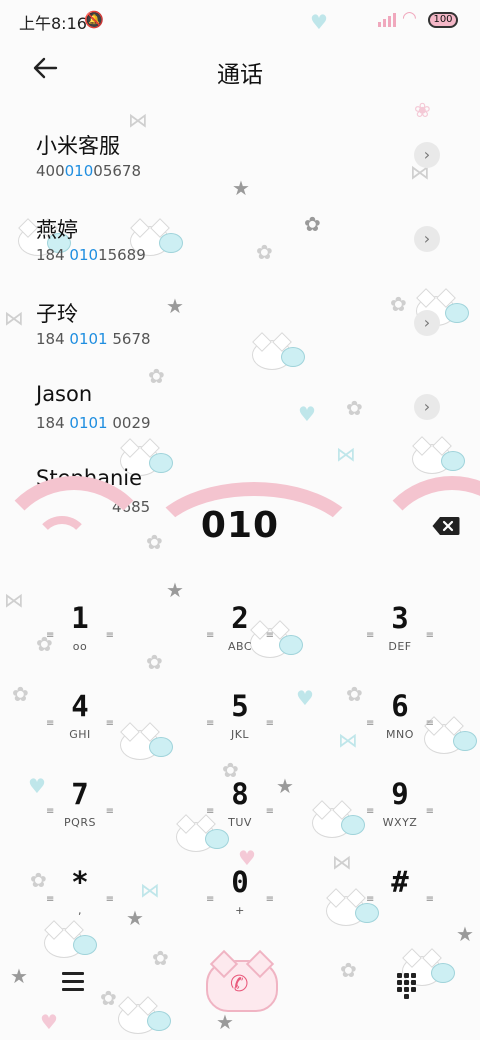  What do you see at coordinates (57, 230) in the screenshot?
I see `contact-name: 燕婷` at bounding box center [57, 230].